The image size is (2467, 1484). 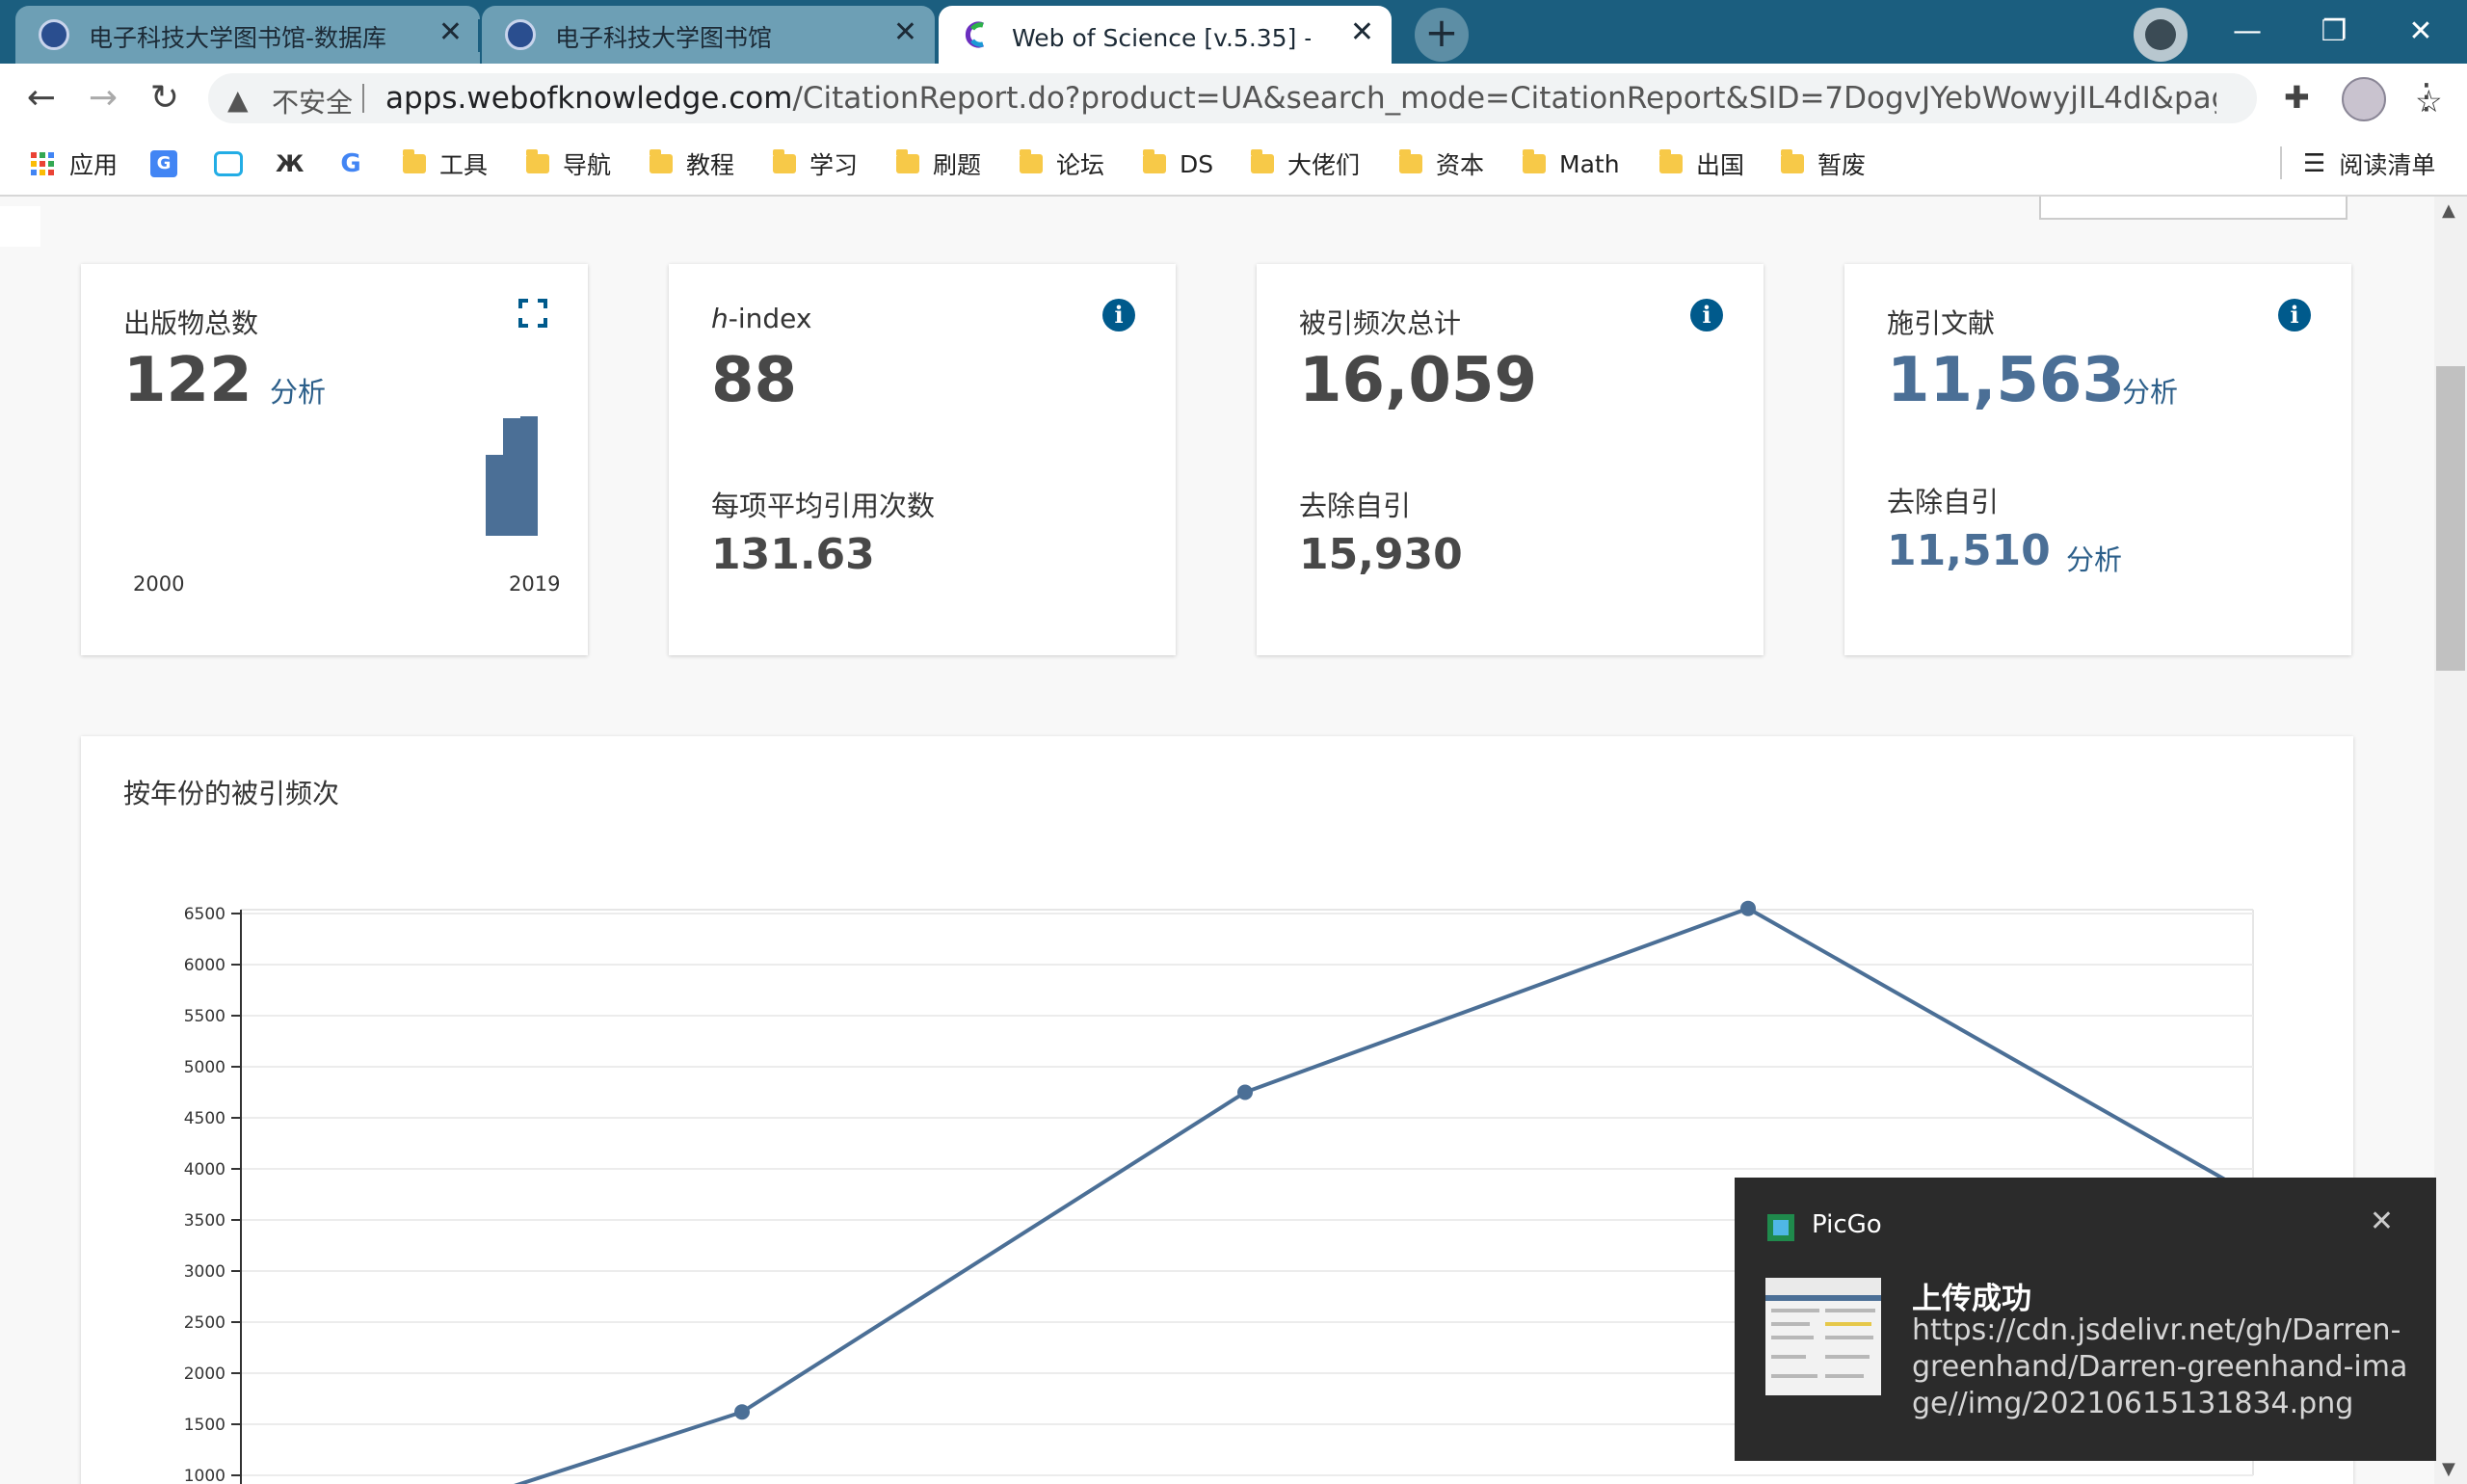 I want to click on tab-library-database: 电子科技大学图书馆-数据库 ✕, so click(x=247, y=35).